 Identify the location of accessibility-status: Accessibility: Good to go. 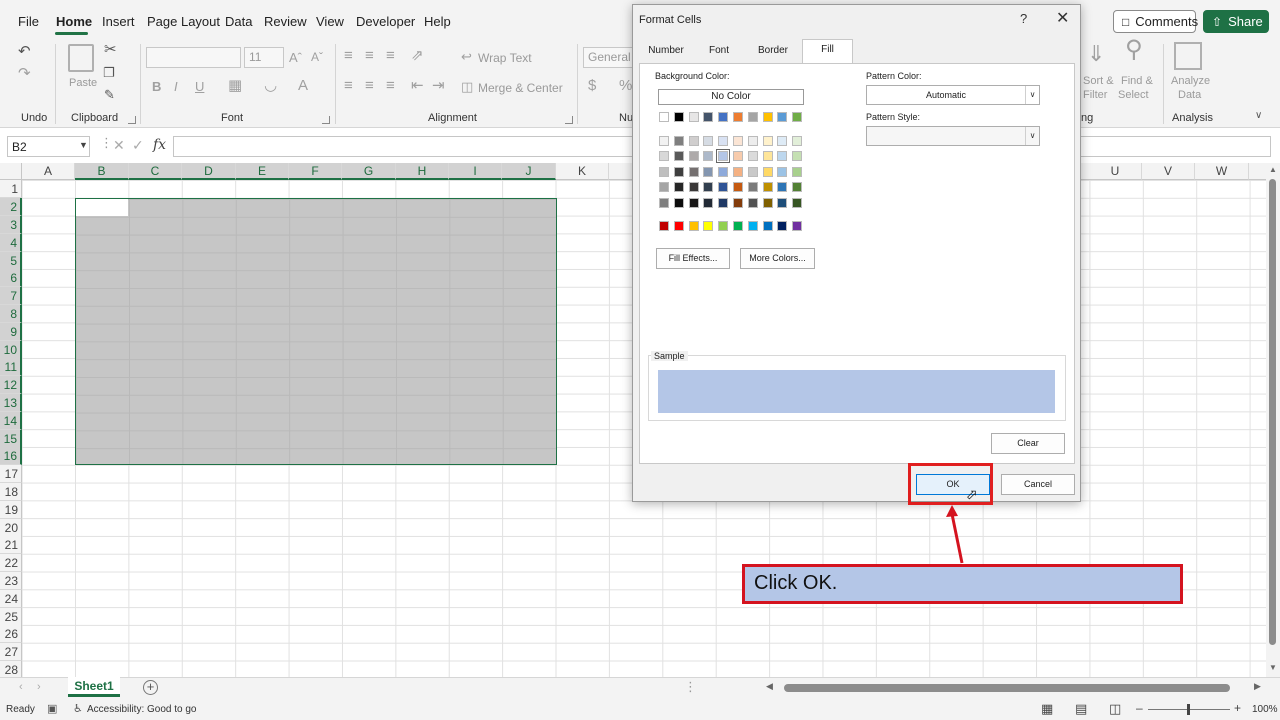
(142, 709).